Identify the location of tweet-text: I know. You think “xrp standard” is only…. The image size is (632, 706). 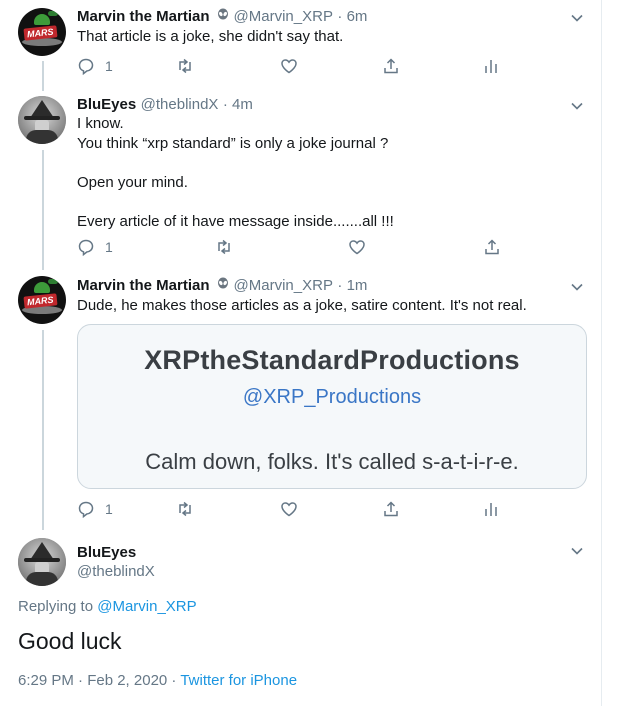
(235, 172).